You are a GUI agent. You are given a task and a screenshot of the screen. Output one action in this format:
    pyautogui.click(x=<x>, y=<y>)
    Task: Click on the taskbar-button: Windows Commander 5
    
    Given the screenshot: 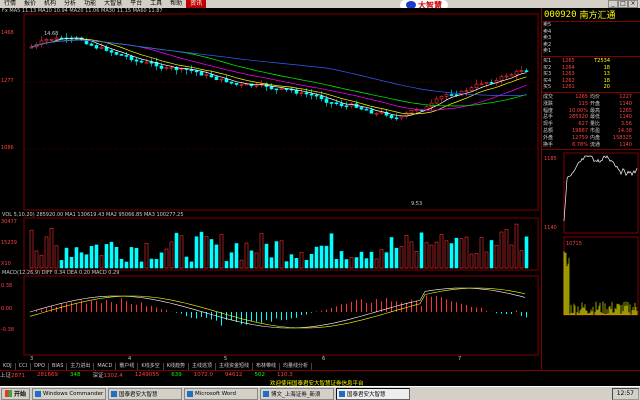 What is the action you would take?
    pyautogui.click(x=69, y=393)
    